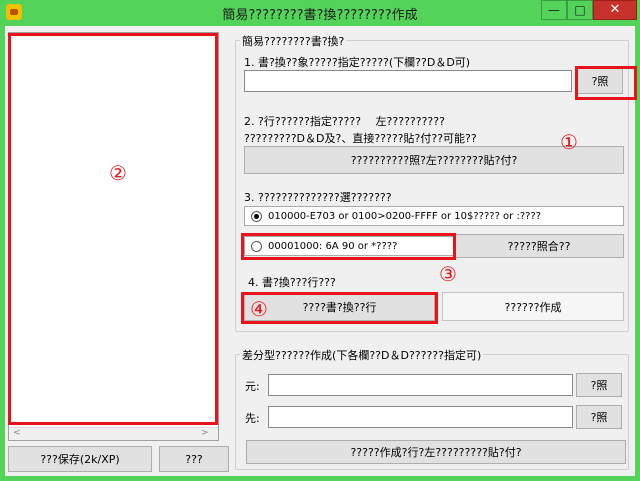 This screenshot has width=640, height=481. I want to click on close-button: ✕, so click(615, 10).